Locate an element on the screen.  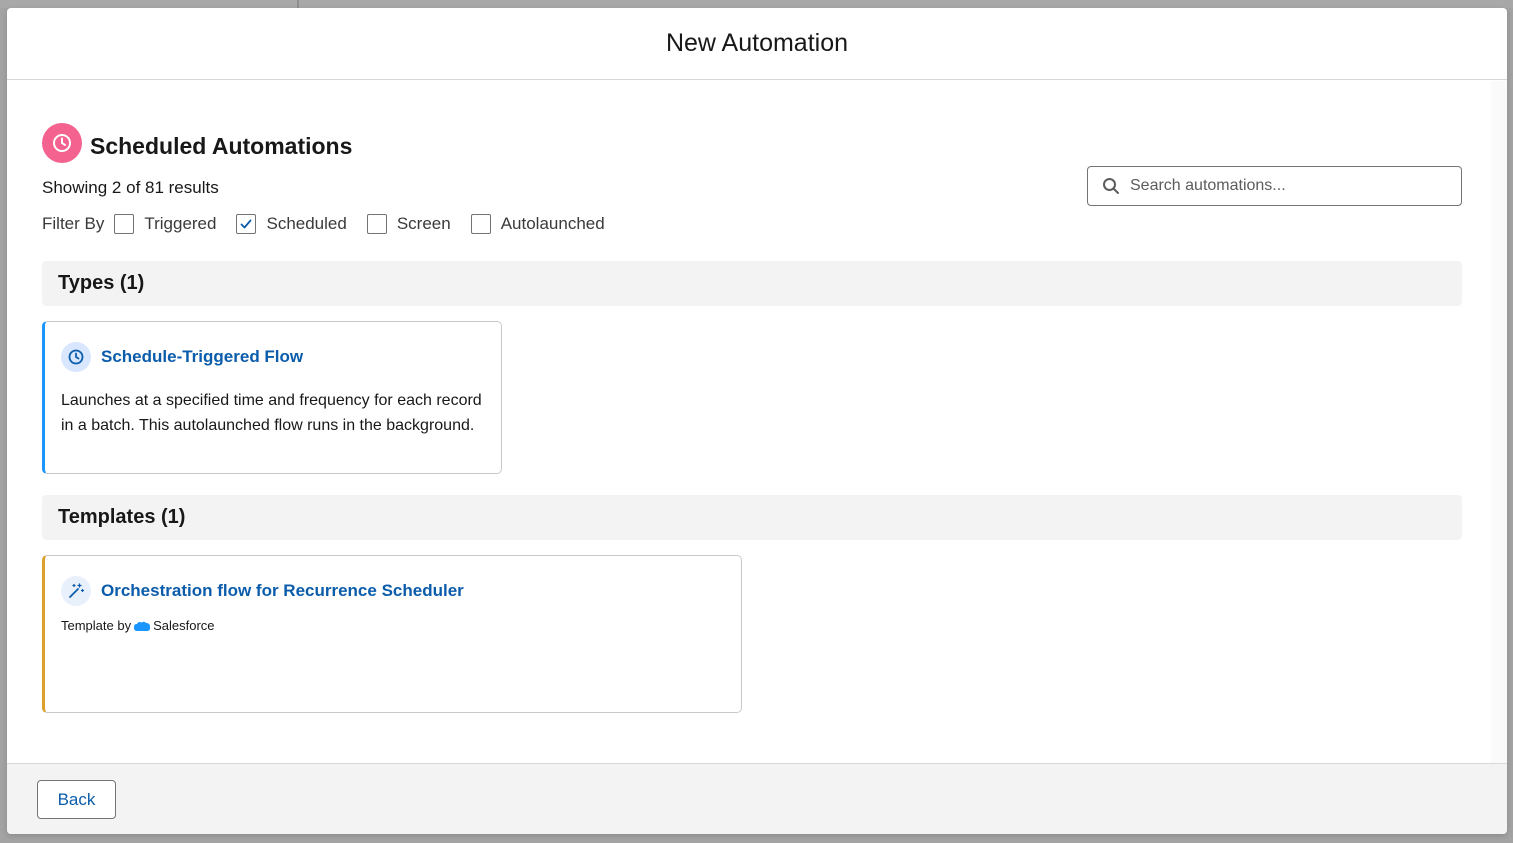
filter-option-label: Screen is located at coordinates (423, 223).